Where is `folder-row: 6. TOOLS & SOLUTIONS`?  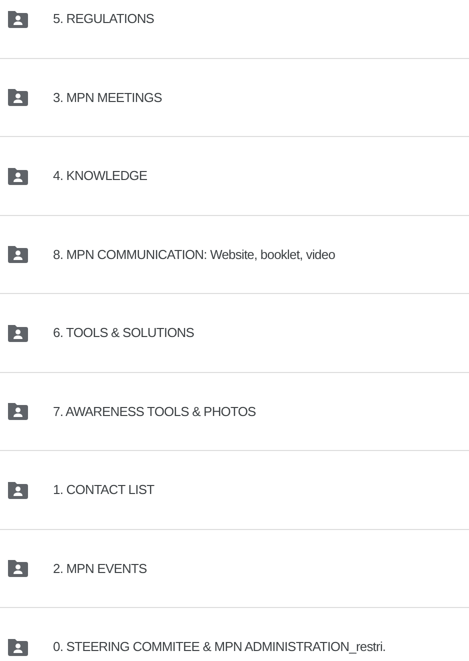
folder-row: 6. TOOLS & SOLUTIONS is located at coordinates (234, 333).